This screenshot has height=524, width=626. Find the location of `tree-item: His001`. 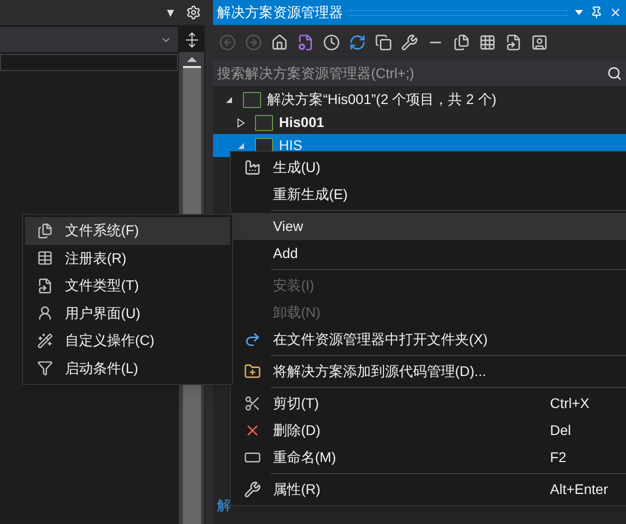

tree-item: His001 is located at coordinates (419, 122).